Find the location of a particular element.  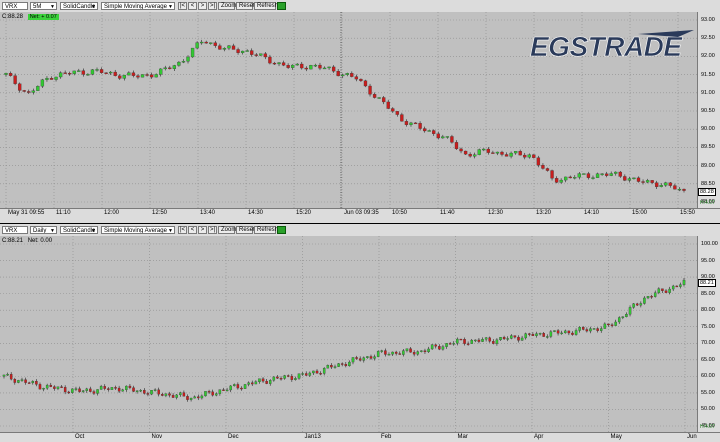

last-close: C:88.28 is located at coordinates (13, 17).